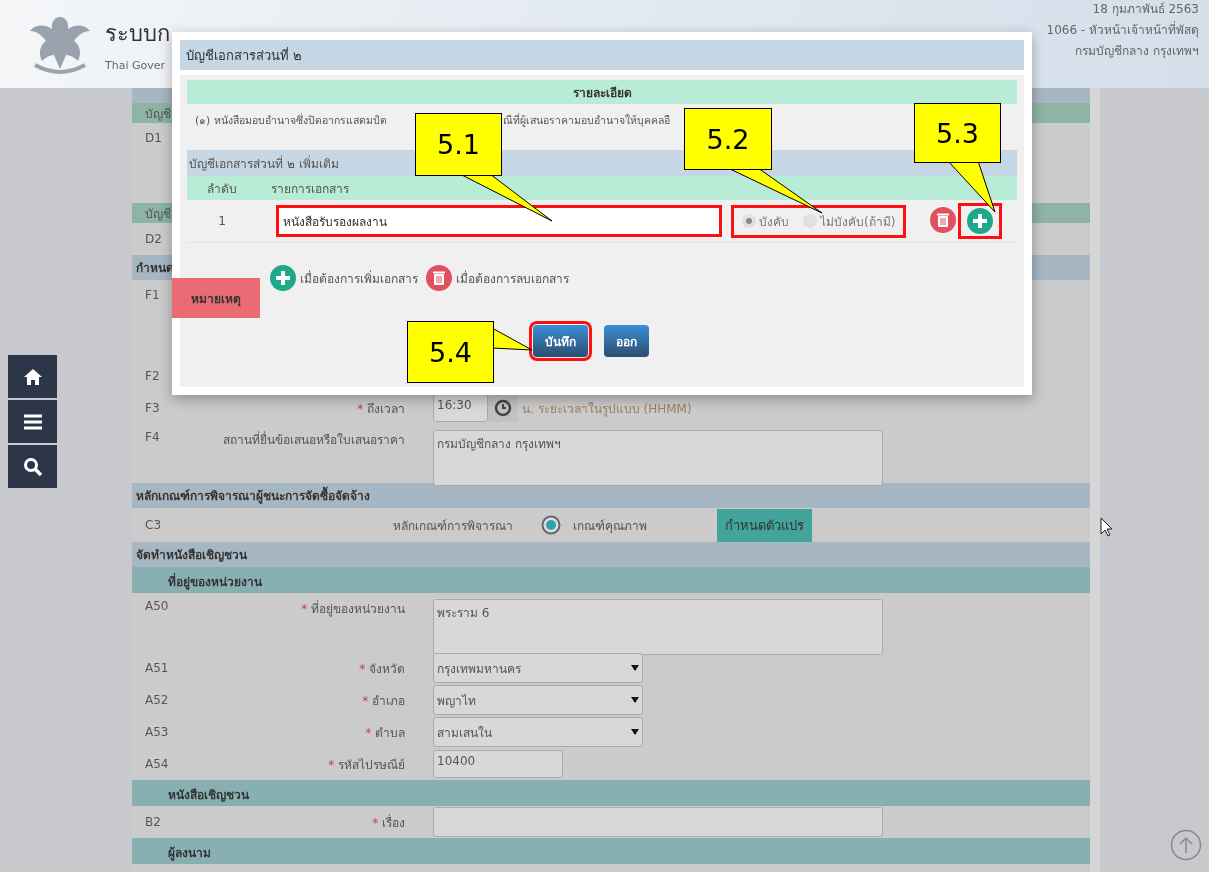 The width and height of the screenshot is (1209, 872). Describe the element at coordinates (352, 608) in the screenshot. I see `field-label: * ที่อยู่ของหน่วยงาน` at that location.